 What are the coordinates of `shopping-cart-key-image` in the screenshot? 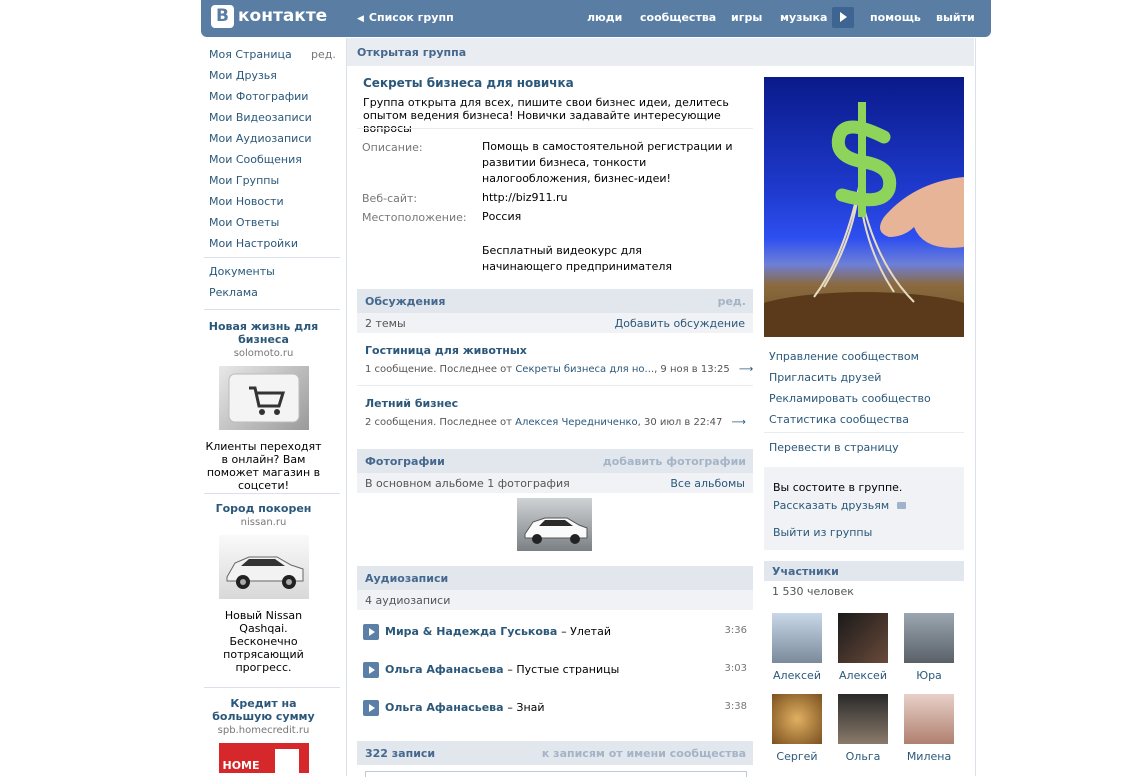 It's located at (263, 398).